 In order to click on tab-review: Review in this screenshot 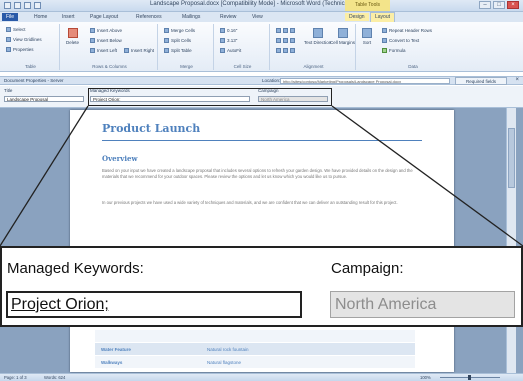, I will do `click(228, 17)`.